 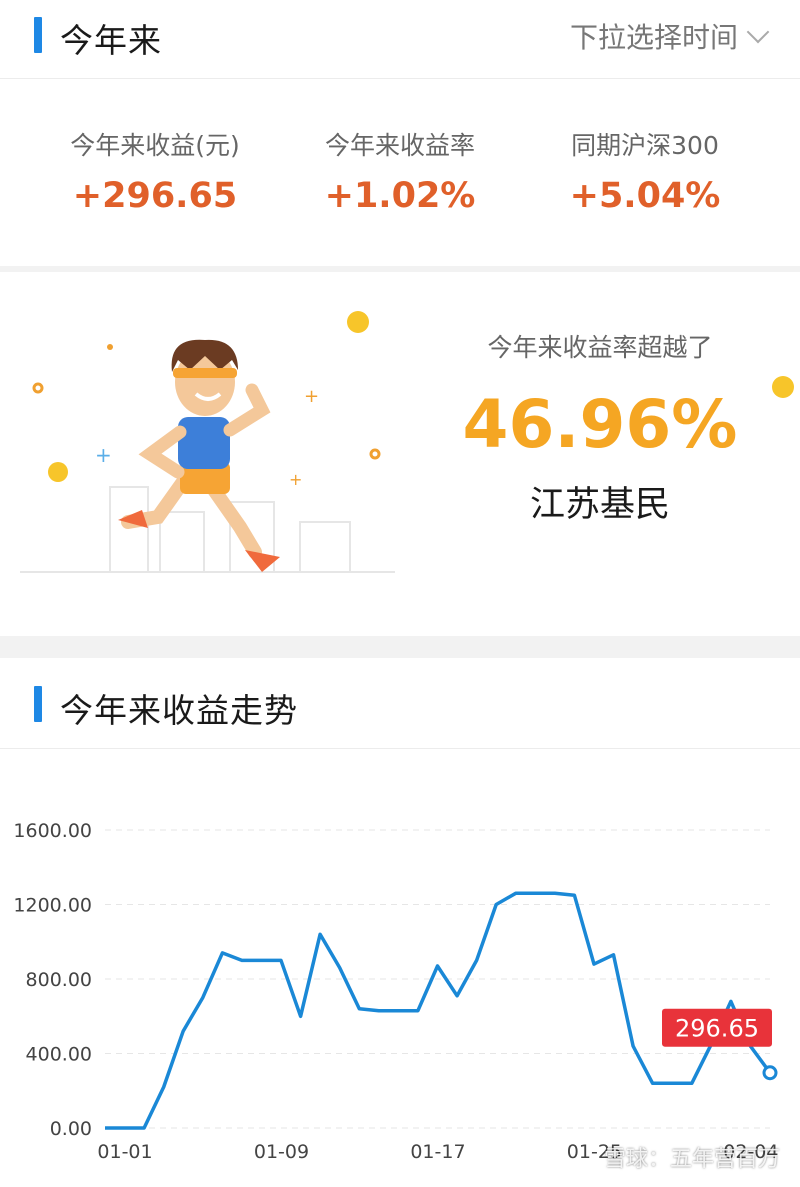 What do you see at coordinates (717, 1029) in the screenshot?
I see `last-value-label: 296.65` at bounding box center [717, 1029].